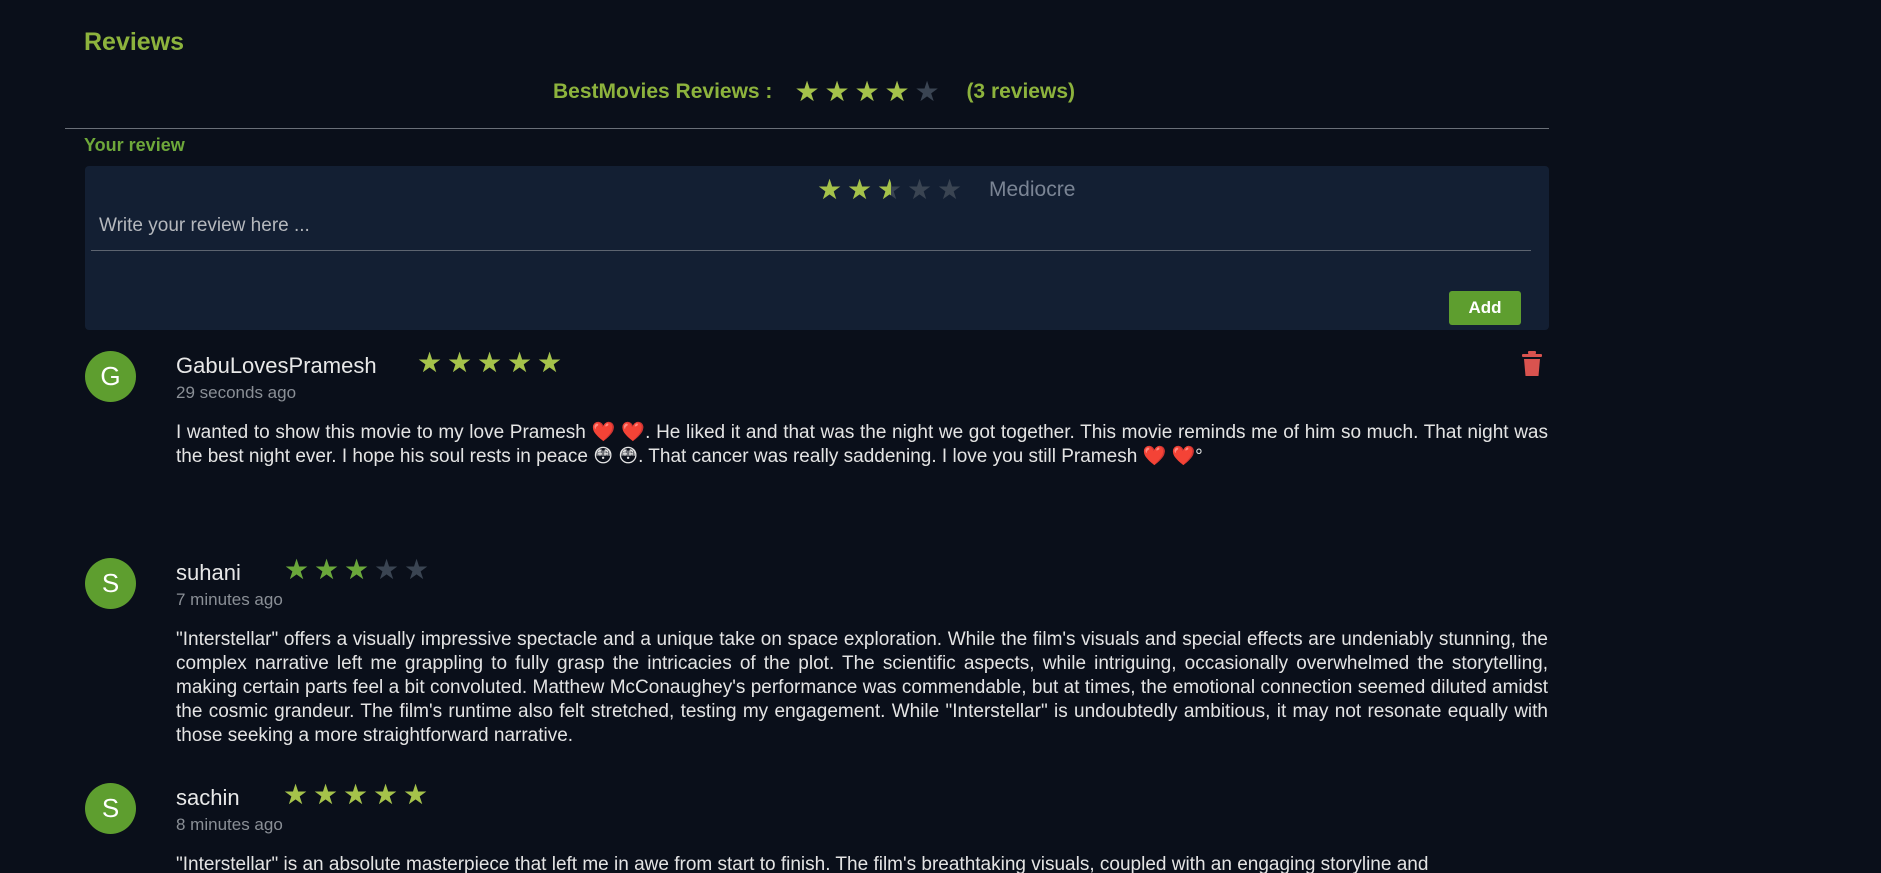  I want to click on review-timestamp: 7 minutes ago, so click(229, 599).